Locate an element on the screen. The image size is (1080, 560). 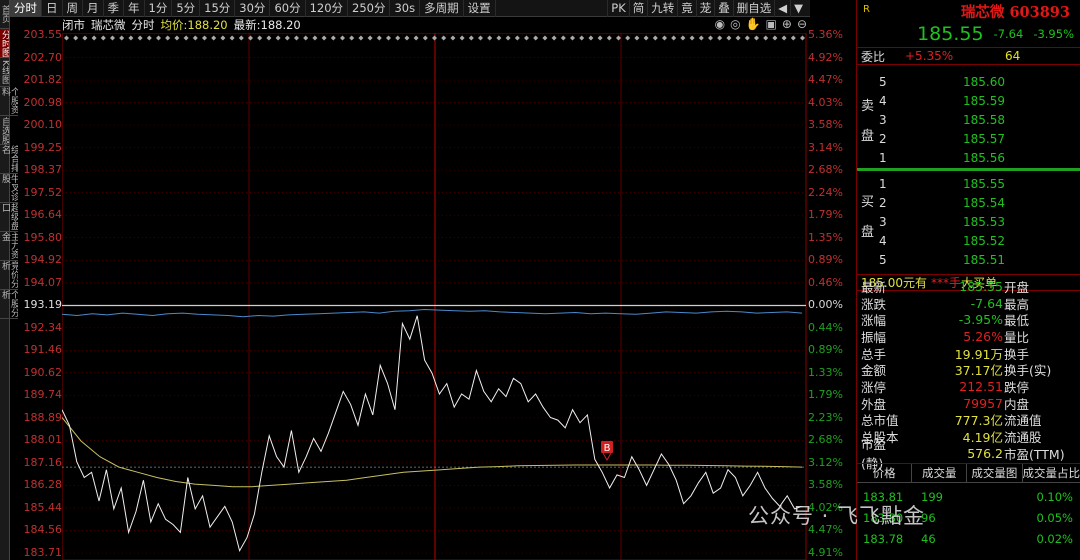
tick-column-header: 成交量图 is located at coordinates (995, 473).